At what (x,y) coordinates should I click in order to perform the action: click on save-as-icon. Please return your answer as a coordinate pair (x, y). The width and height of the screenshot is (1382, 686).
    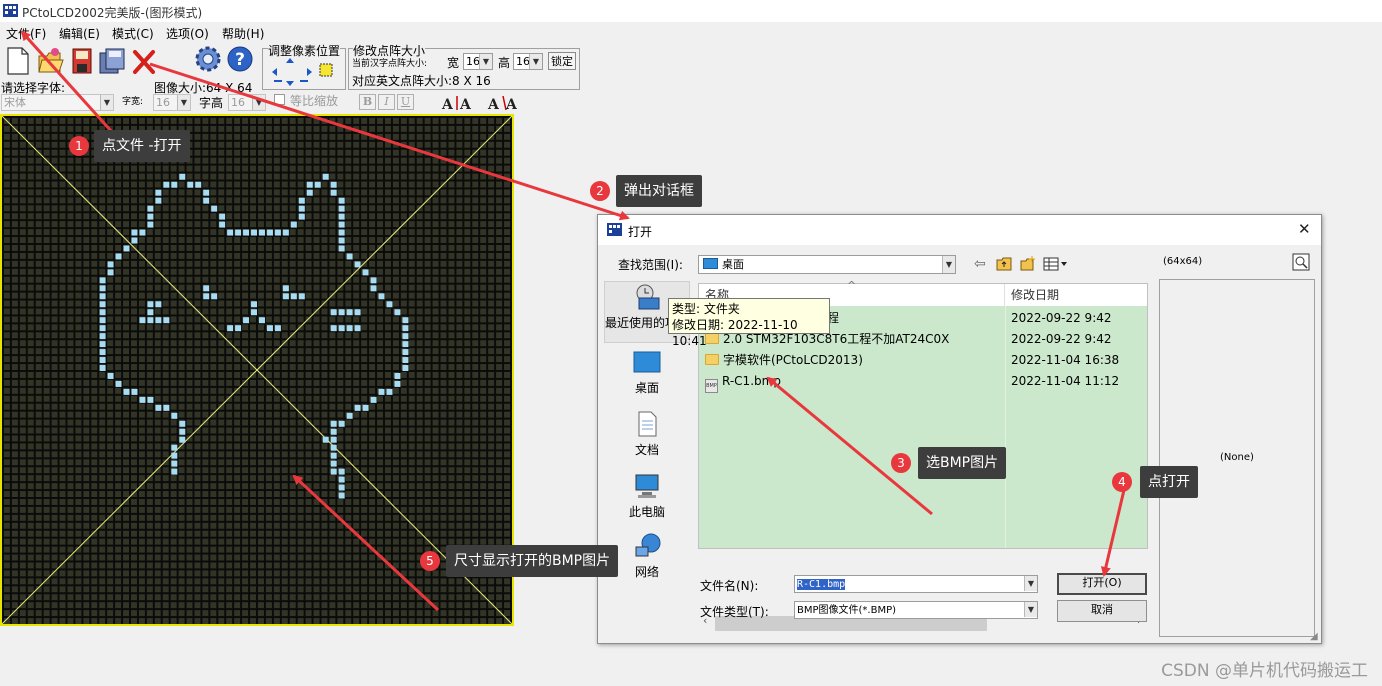
    Looking at the image, I should click on (112, 61).